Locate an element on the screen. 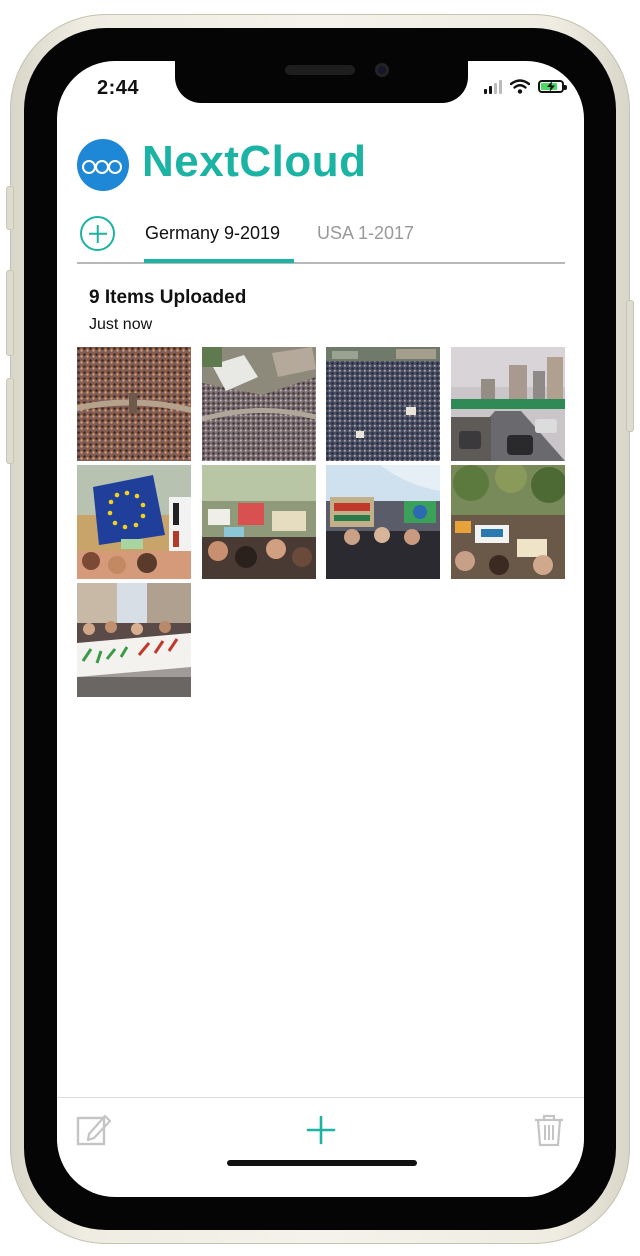 Image resolution: width=640 pixels, height=1256 pixels. signal-icon is located at coordinates (493, 86).